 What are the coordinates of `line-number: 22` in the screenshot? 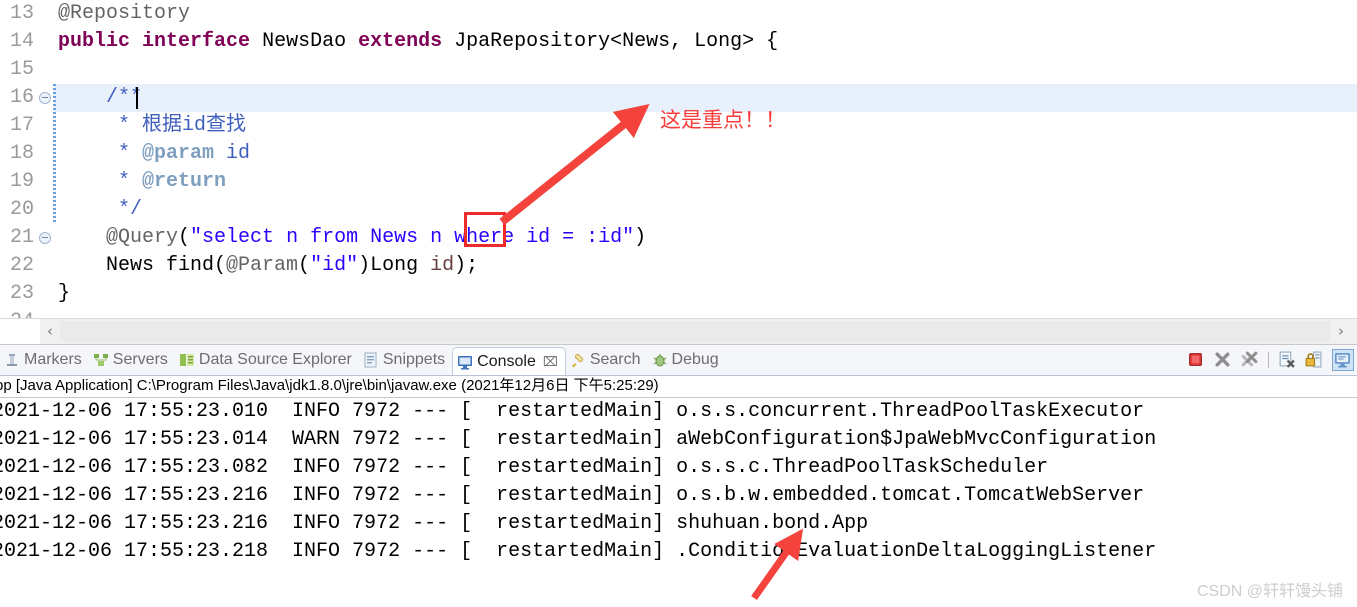 It's located at (21, 265).